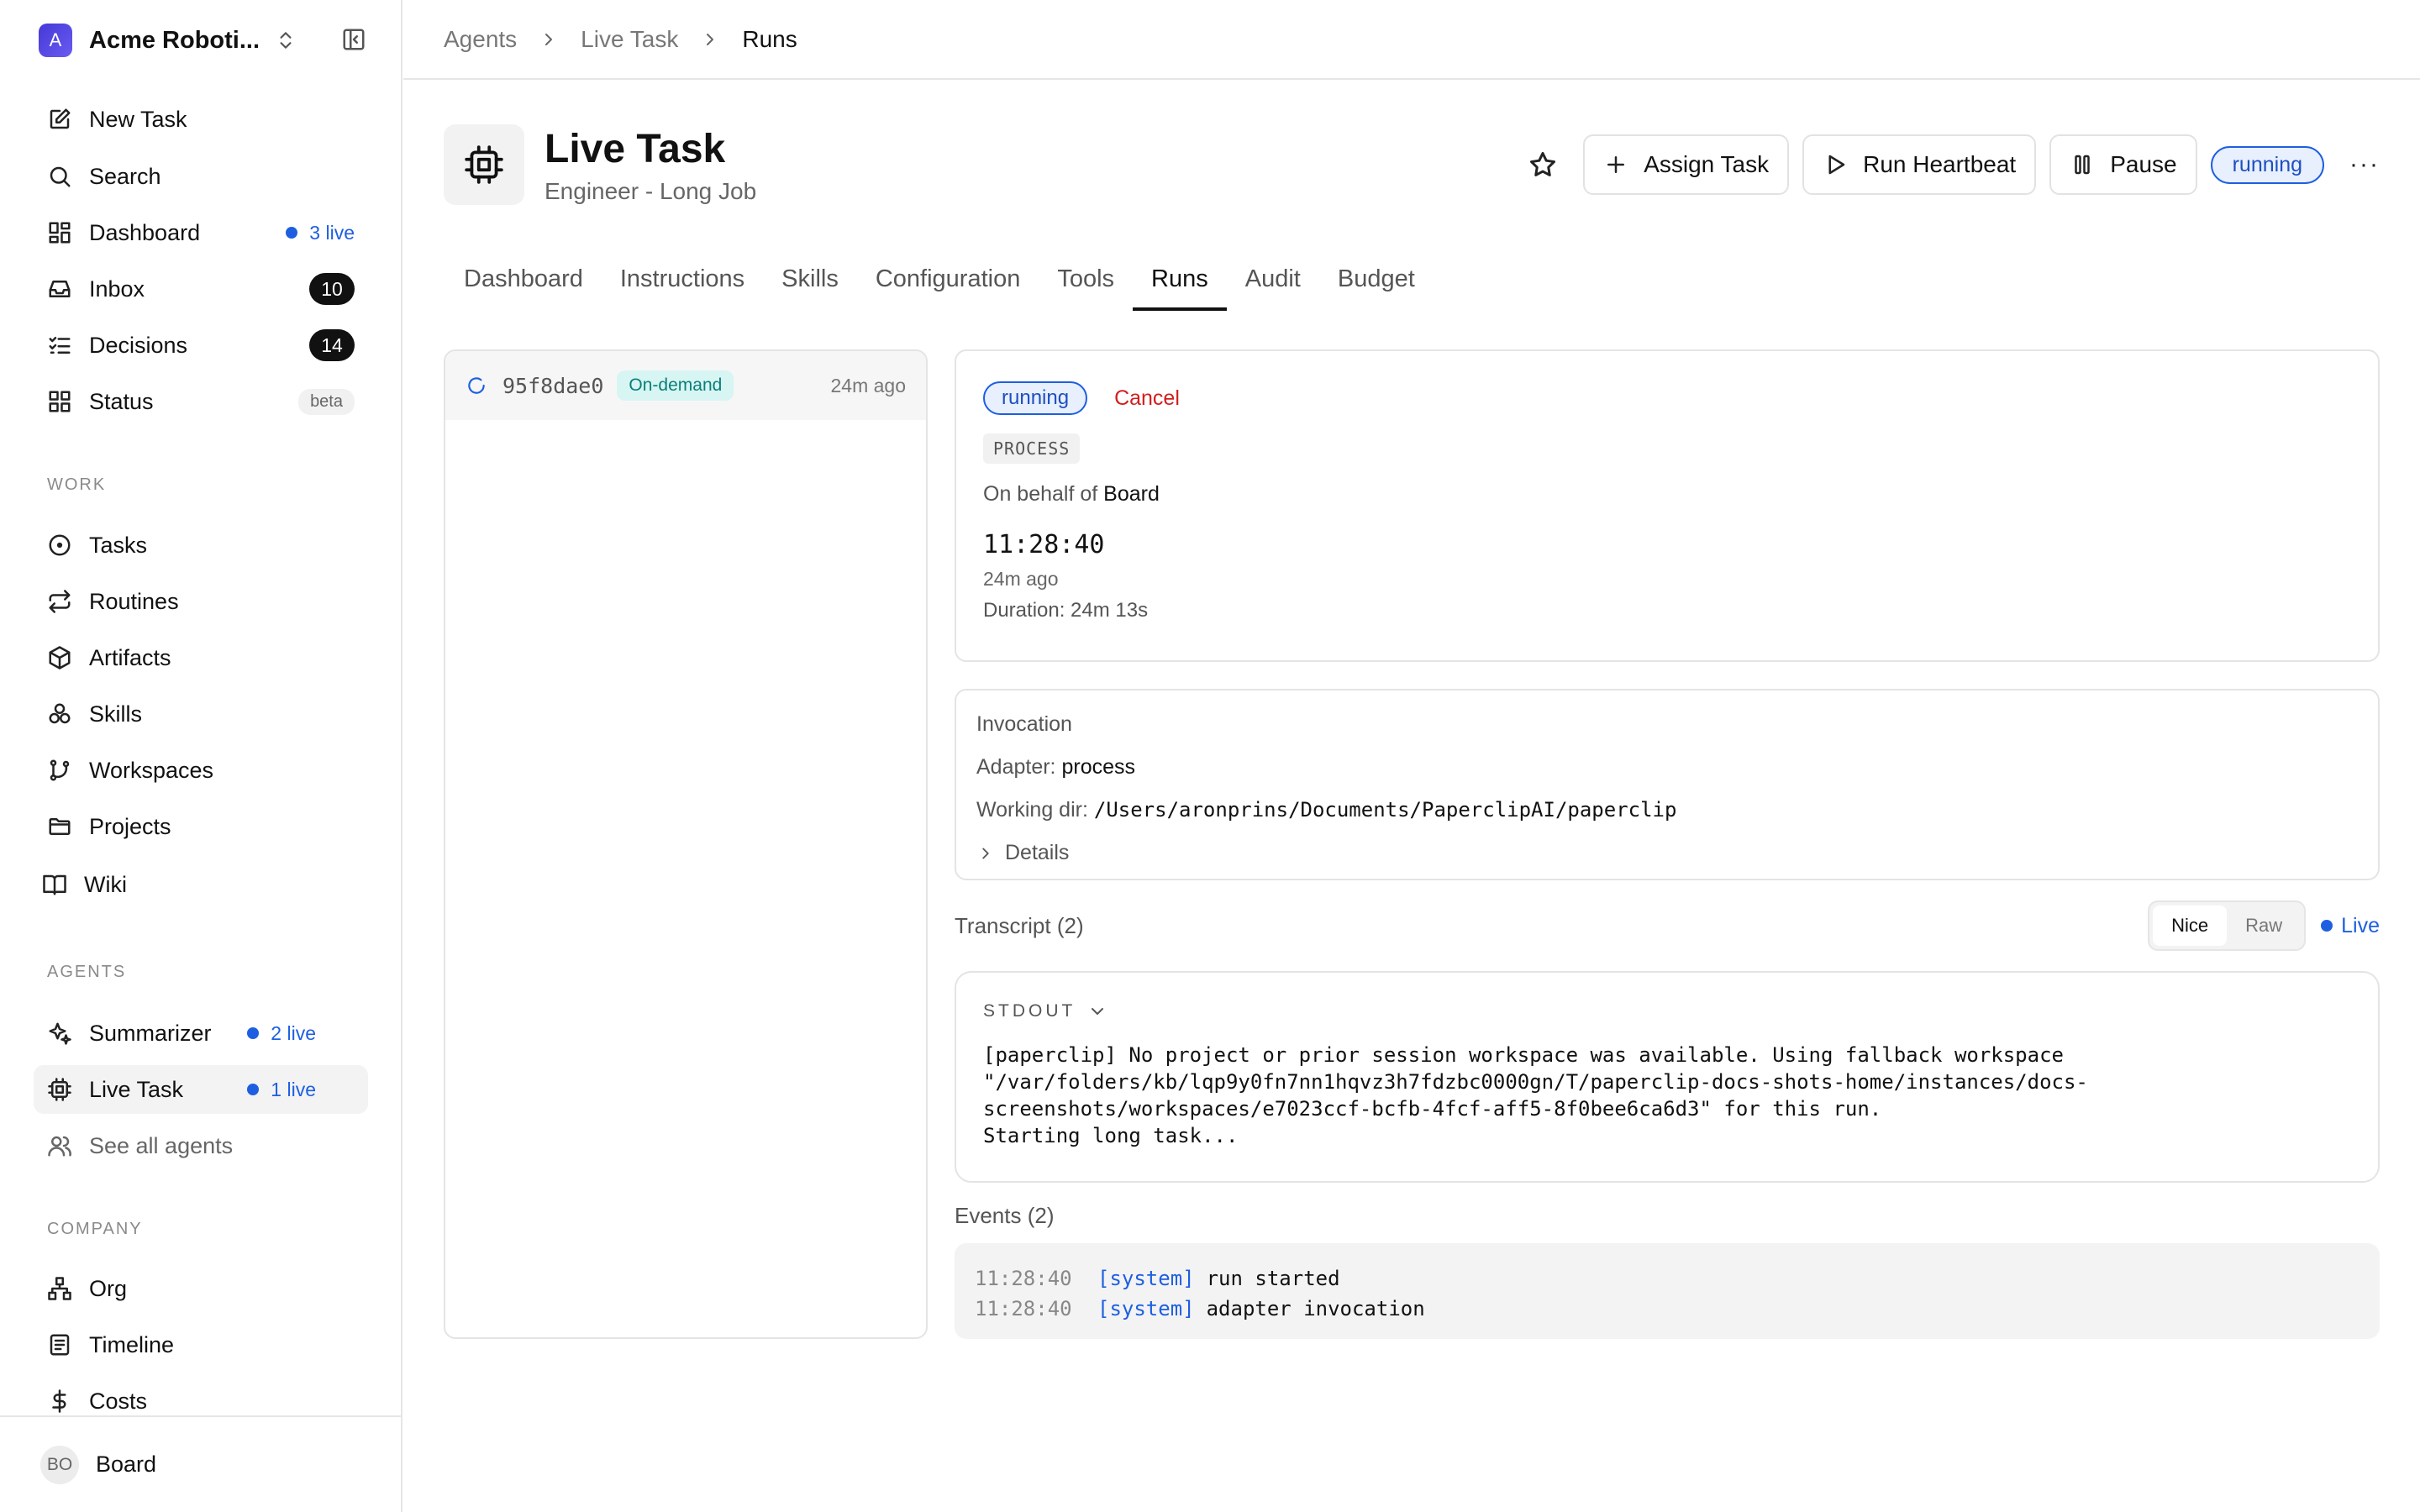  Describe the element at coordinates (332, 345) in the screenshot. I see `decisions-count-badge: 14` at that location.